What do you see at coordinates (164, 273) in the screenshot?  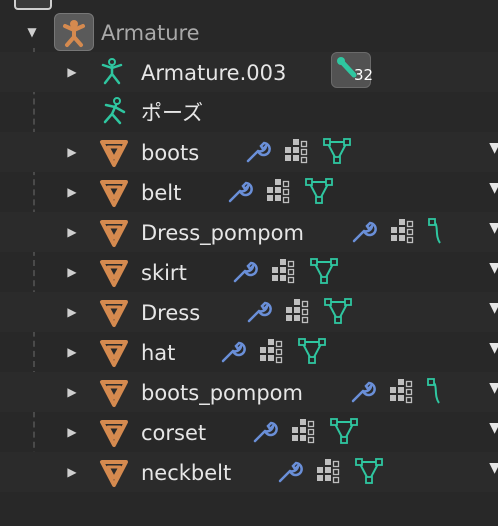 I see `mesh-label: skirt` at bounding box center [164, 273].